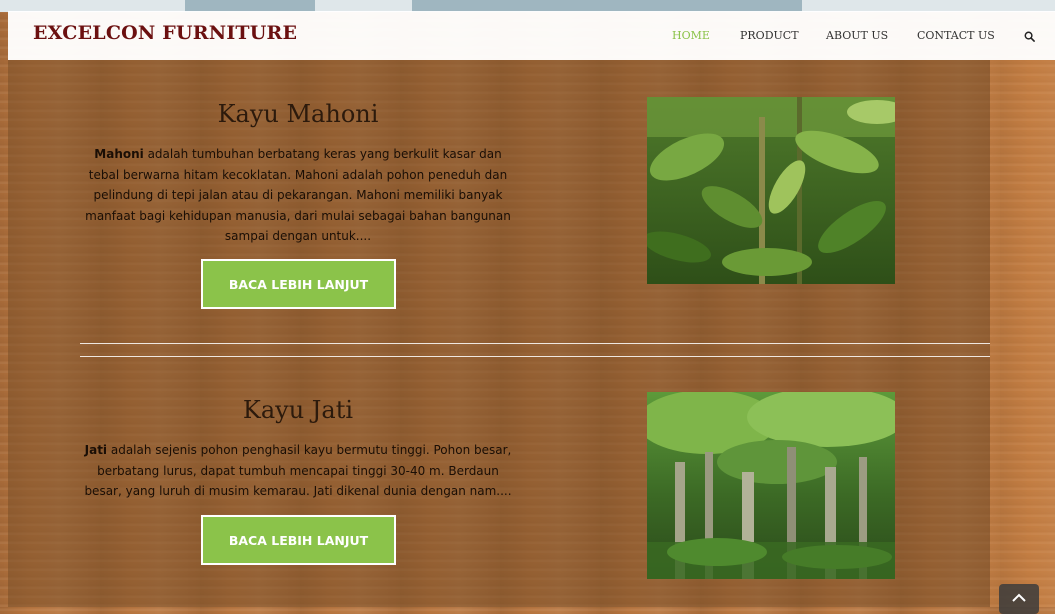  I want to click on chevron-up-icon, so click(1019, 597).